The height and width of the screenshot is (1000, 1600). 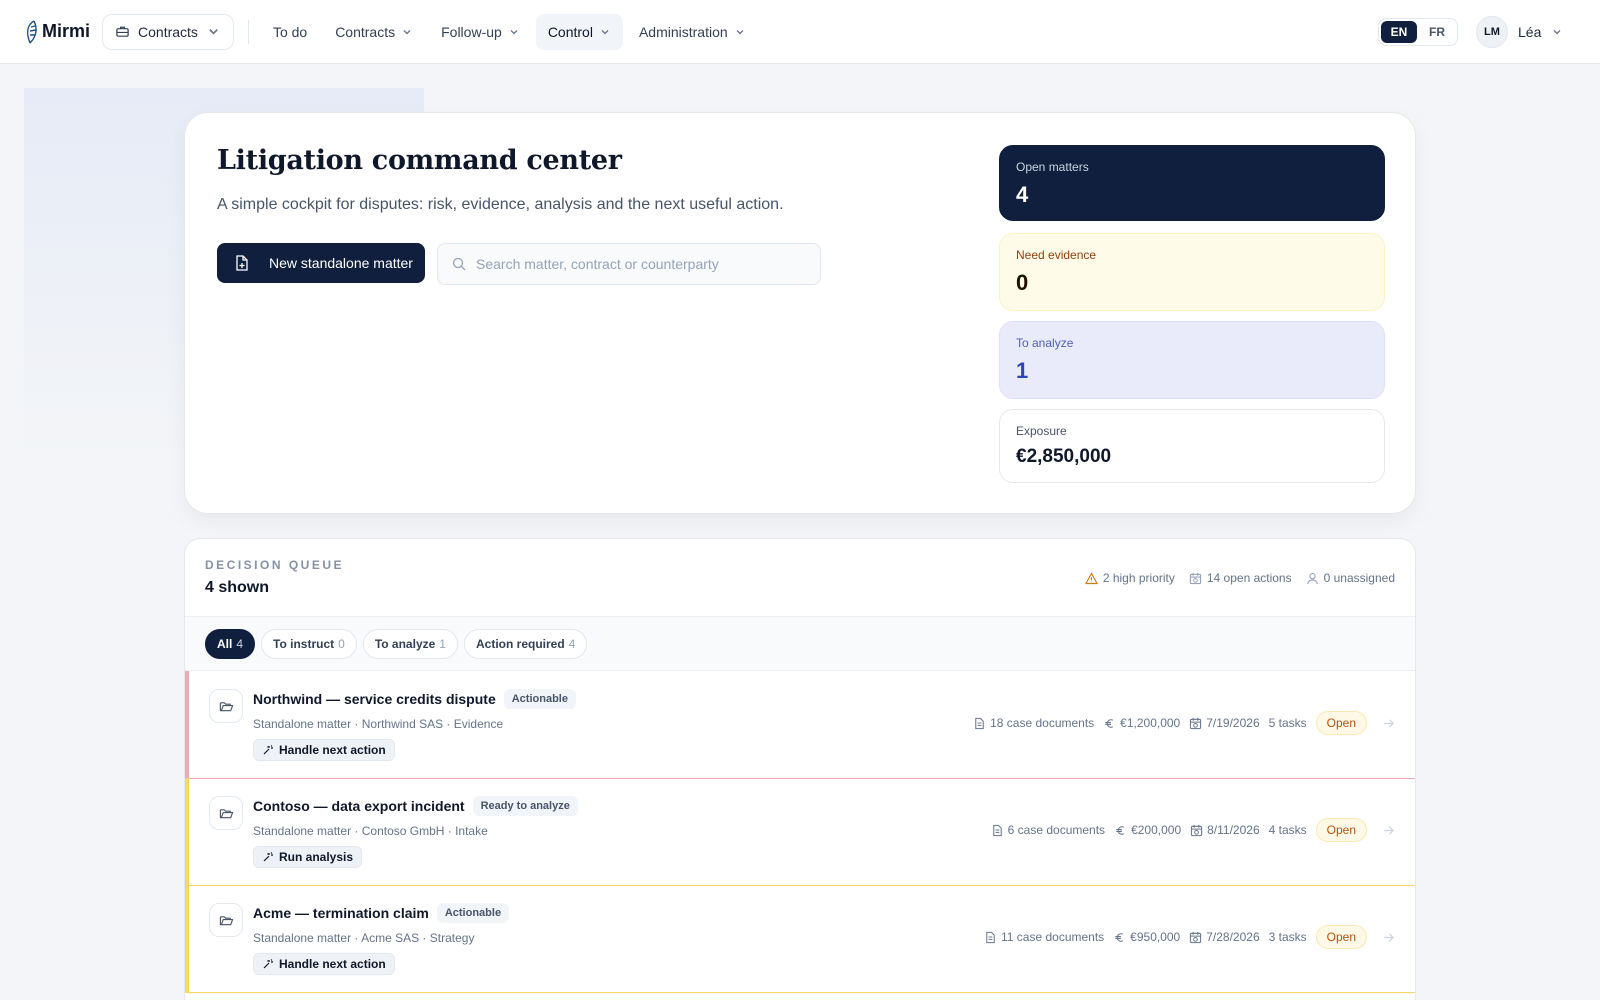 I want to click on tab-label: All, so click(x=225, y=643).